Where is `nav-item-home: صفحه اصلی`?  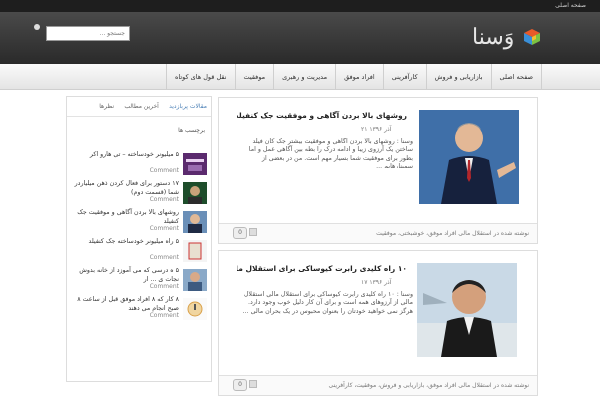
nav-item-home: صفحه اصلی is located at coordinates (516, 77).